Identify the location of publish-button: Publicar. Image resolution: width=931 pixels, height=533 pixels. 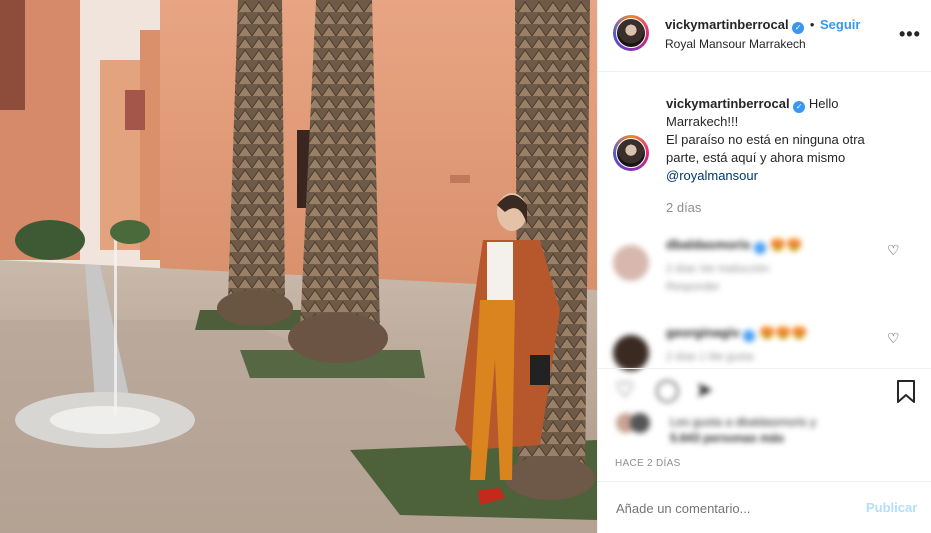
(891, 507).